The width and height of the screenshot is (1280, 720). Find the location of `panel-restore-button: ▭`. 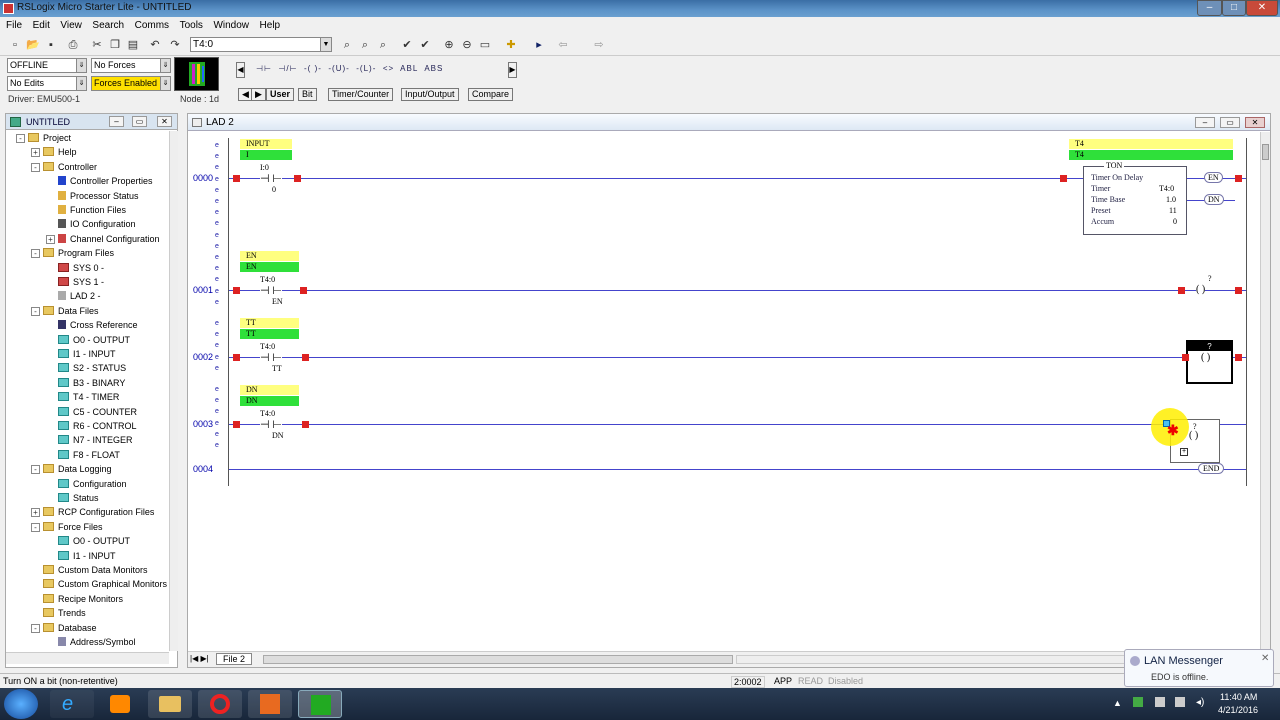

panel-restore-button: ▭ is located at coordinates (139, 121).